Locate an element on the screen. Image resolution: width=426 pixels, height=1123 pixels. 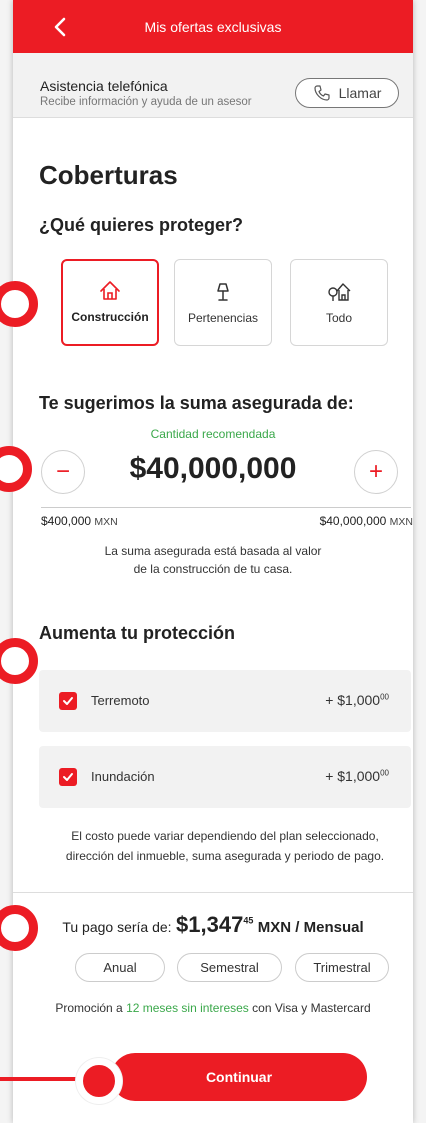
insured-amount: $40,000,000 is located at coordinates (213, 468).